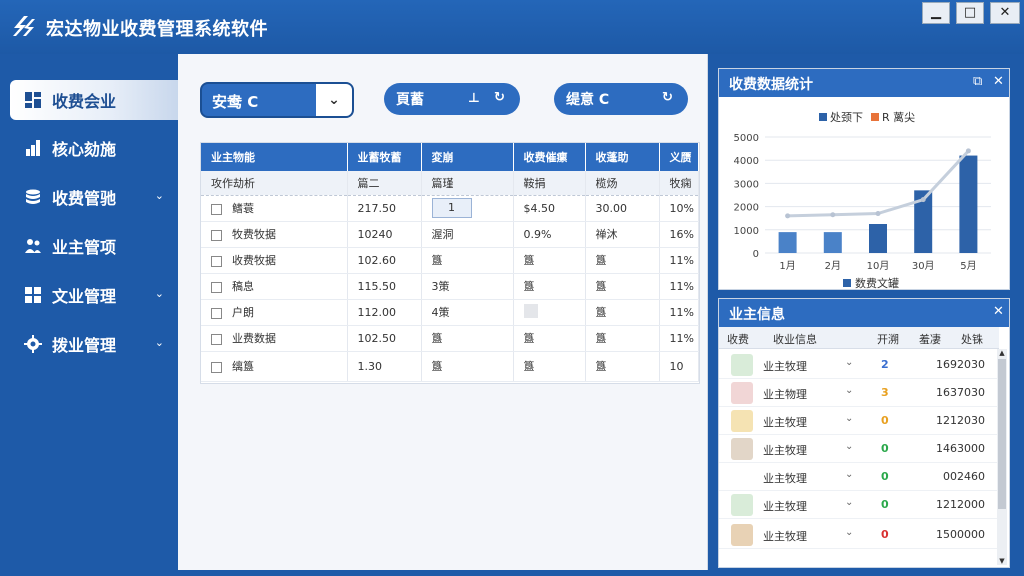 The width and height of the screenshot is (1024, 576). I want to click on quantity-input: 1, so click(451, 208).